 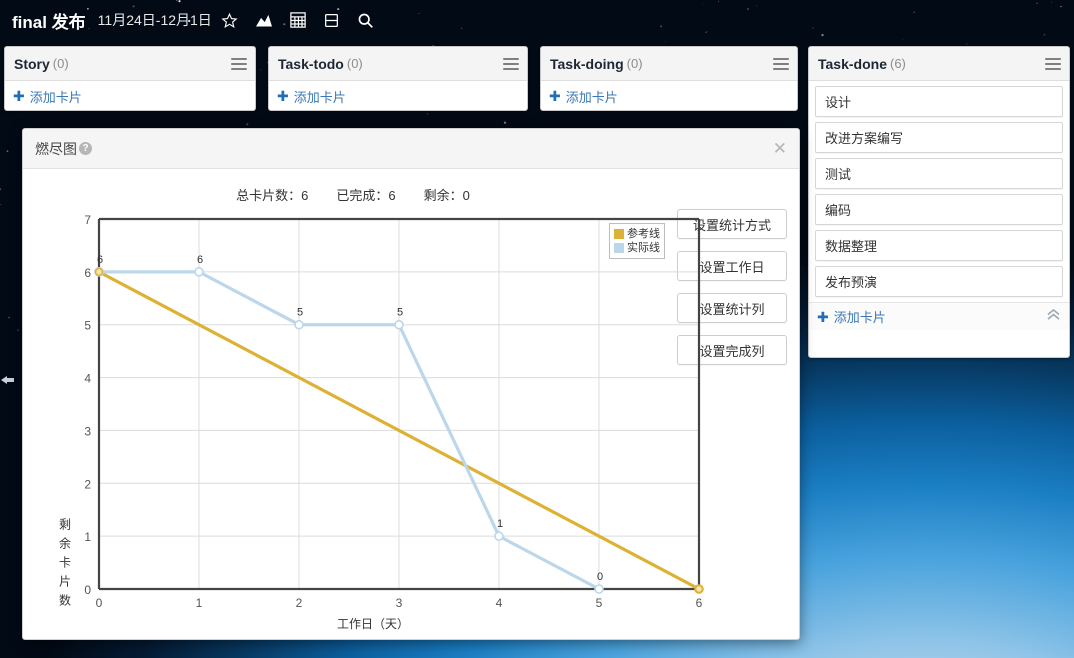 What do you see at coordinates (599, 603) in the screenshot?
I see `x-tick-label: 5` at bounding box center [599, 603].